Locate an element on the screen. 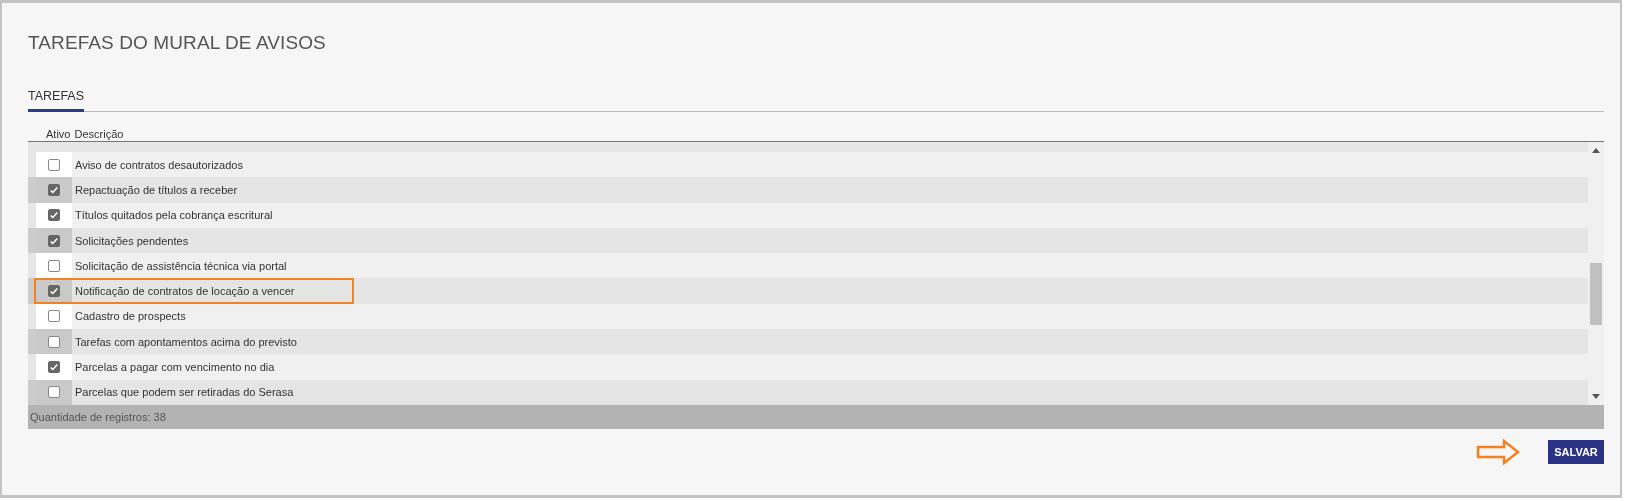 The image size is (1625, 501). page-title: TAREFAS DO MURAL DE AVISOS is located at coordinates (177, 43).